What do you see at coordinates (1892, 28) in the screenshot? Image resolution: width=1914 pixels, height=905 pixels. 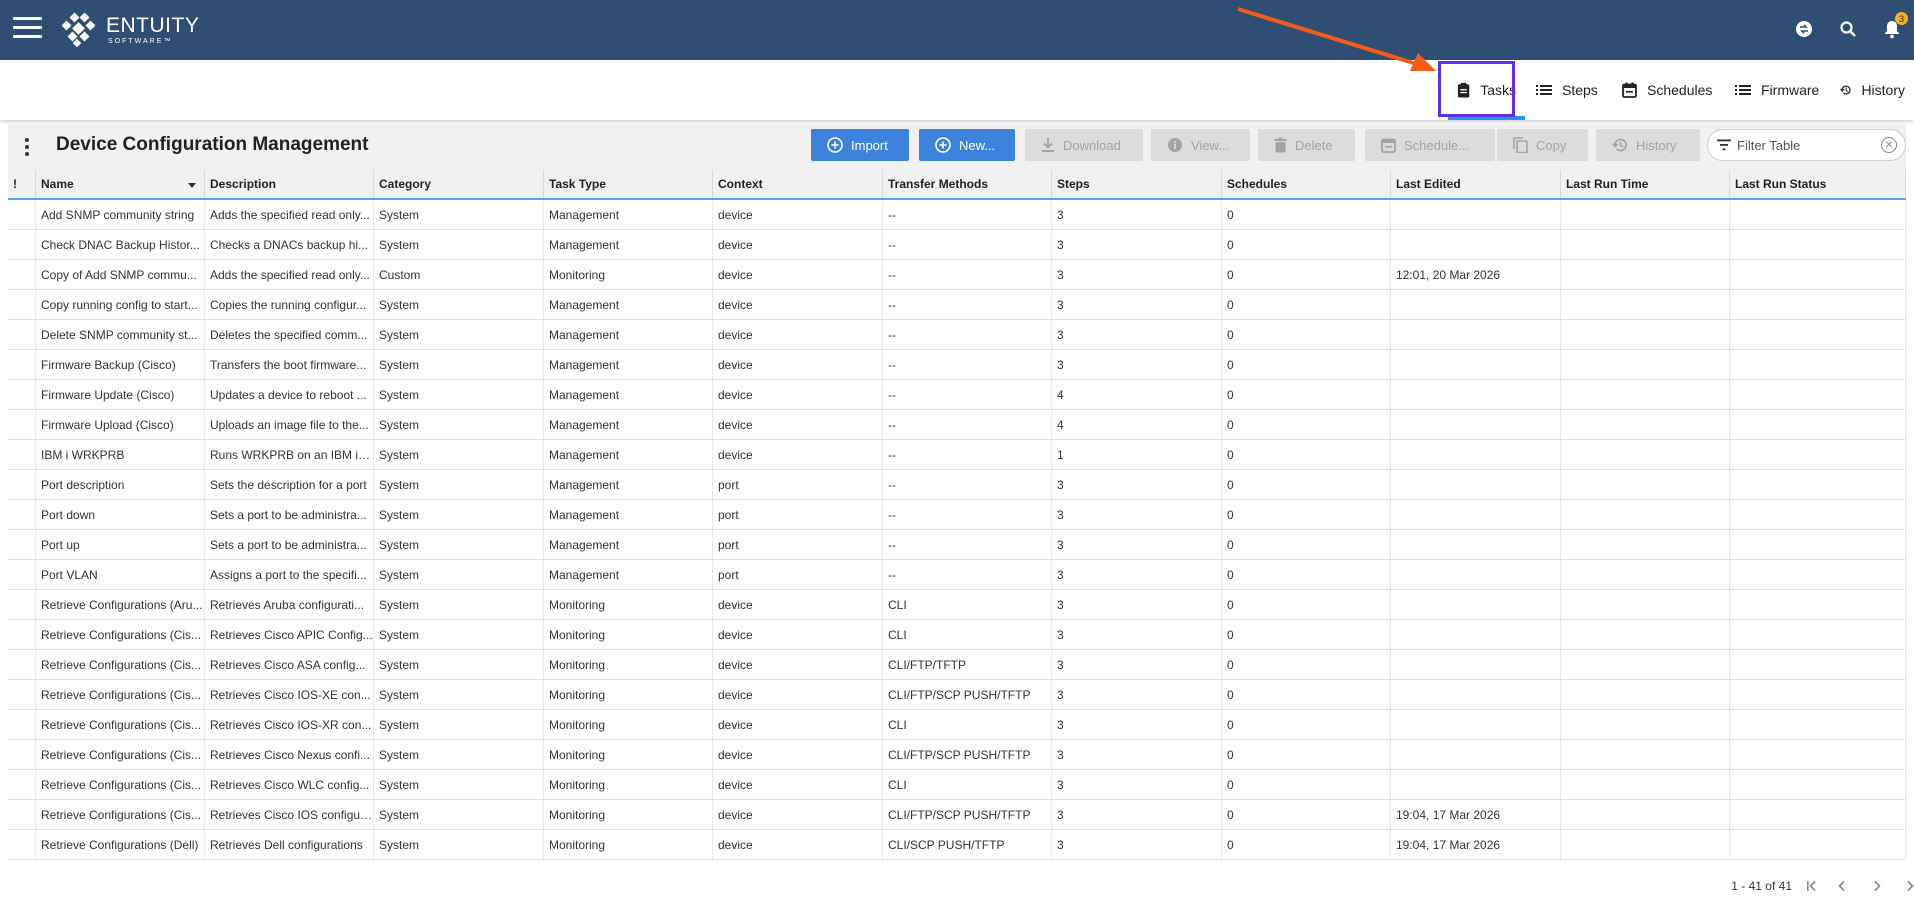 I see `notifications-bell-icon: 3` at bounding box center [1892, 28].